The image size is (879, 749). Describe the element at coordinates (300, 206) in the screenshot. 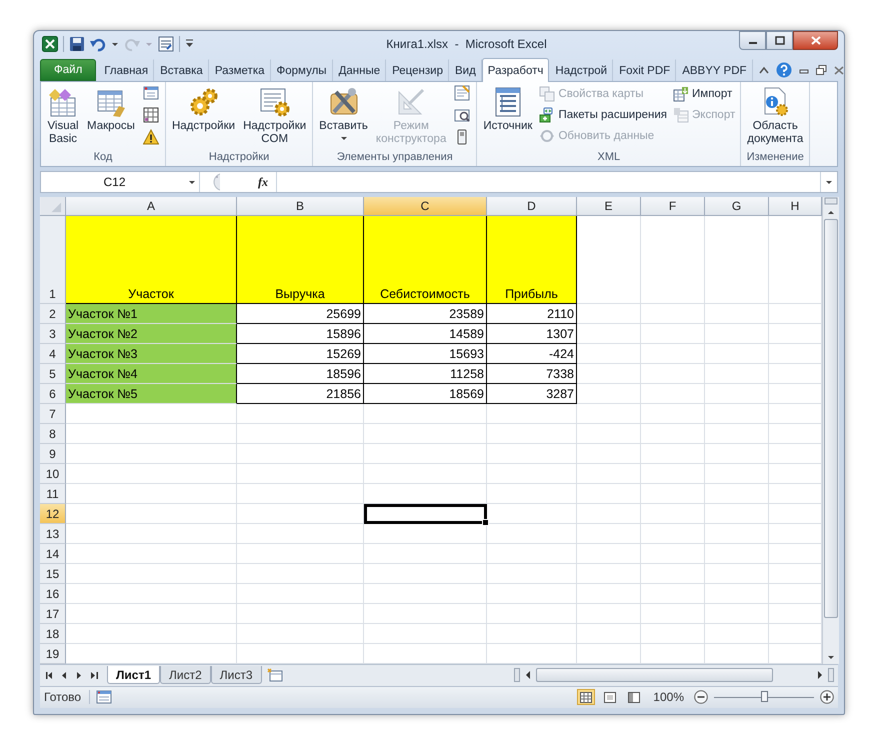

I see `column-header: B` at that location.